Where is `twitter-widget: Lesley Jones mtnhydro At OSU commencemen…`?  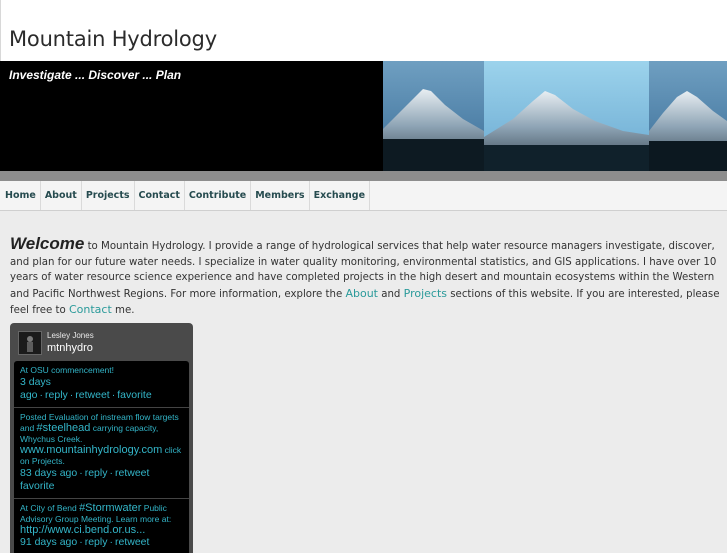
twitter-widget: Lesley Jones mtnhydro At OSU commencemen… is located at coordinates (101, 438).